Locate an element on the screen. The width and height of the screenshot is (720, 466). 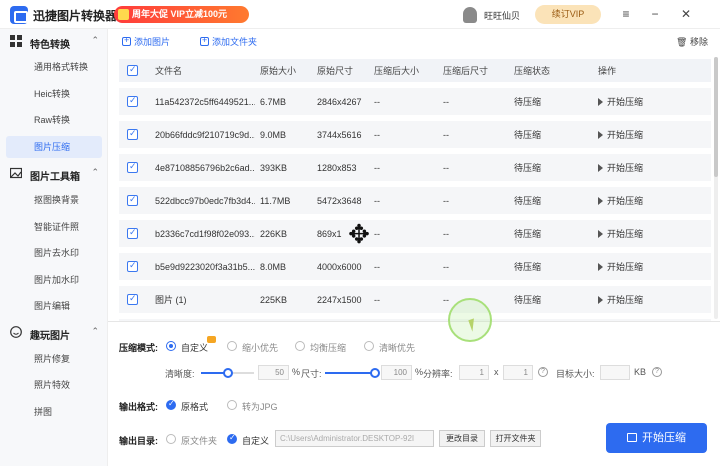
trash-icon: 🗑 is located at coordinates (682, 42).